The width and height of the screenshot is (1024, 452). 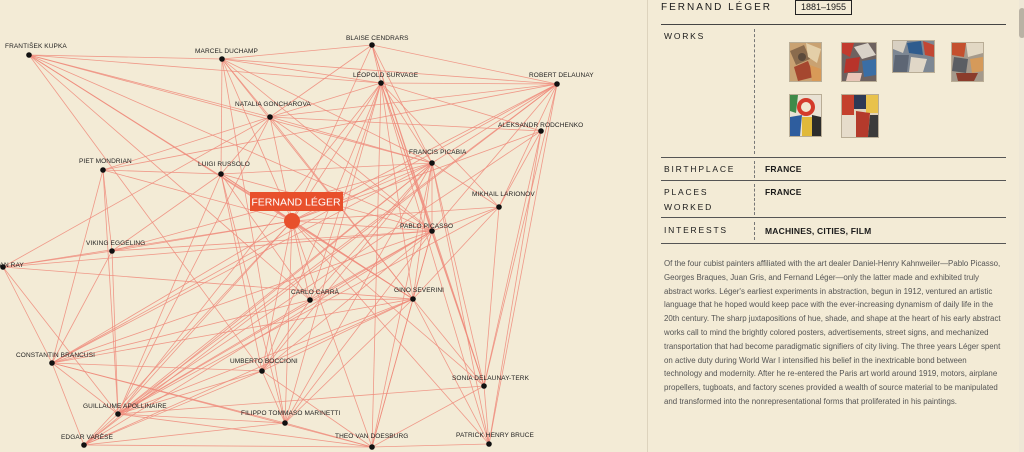 What do you see at coordinates (419, 290) in the screenshot?
I see `node-label-15: GINO SEVERINI` at bounding box center [419, 290].